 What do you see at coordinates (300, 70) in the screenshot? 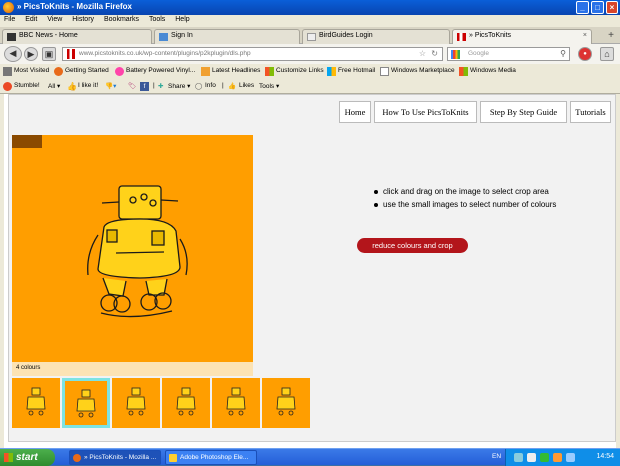
I see `bookmark-label: Customize Links` at bounding box center [300, 70].